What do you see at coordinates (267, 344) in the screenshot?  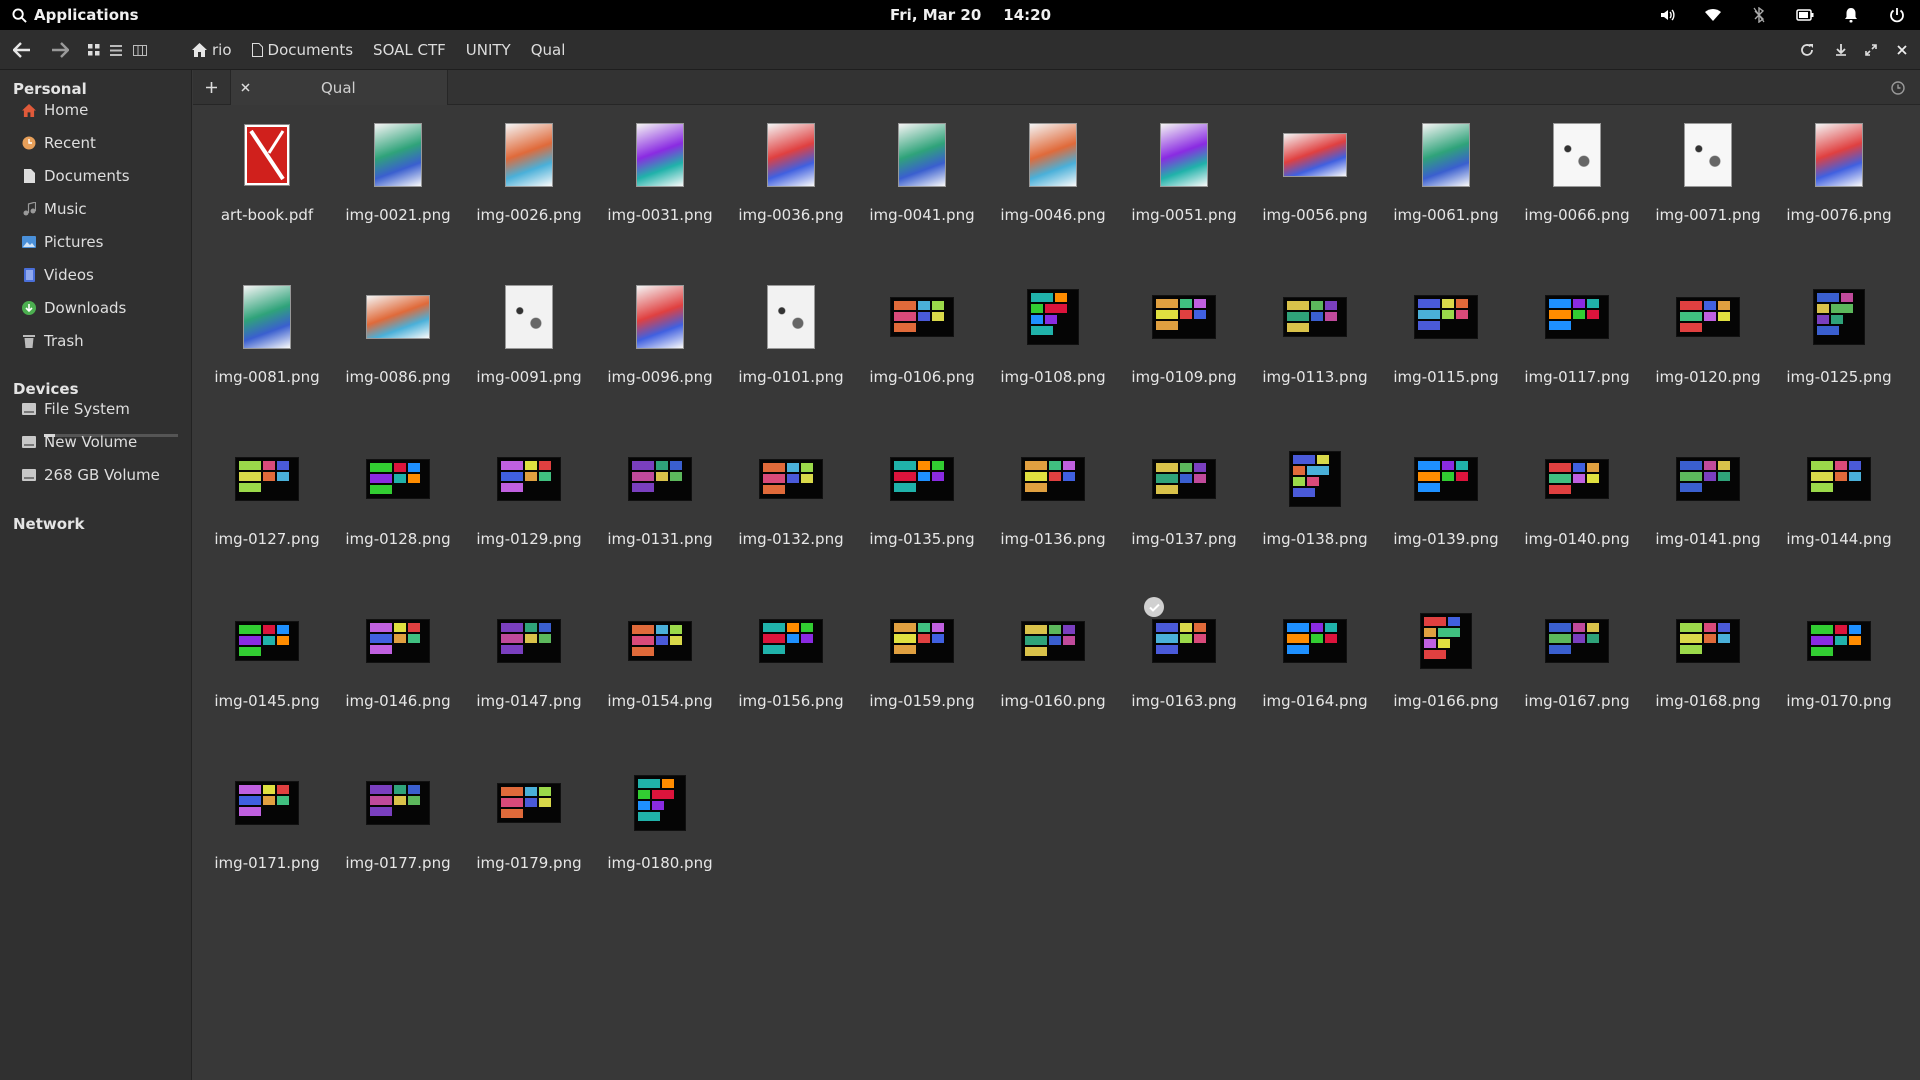 I see `file-item: img-0081.png` at bounding box center [267, 344].